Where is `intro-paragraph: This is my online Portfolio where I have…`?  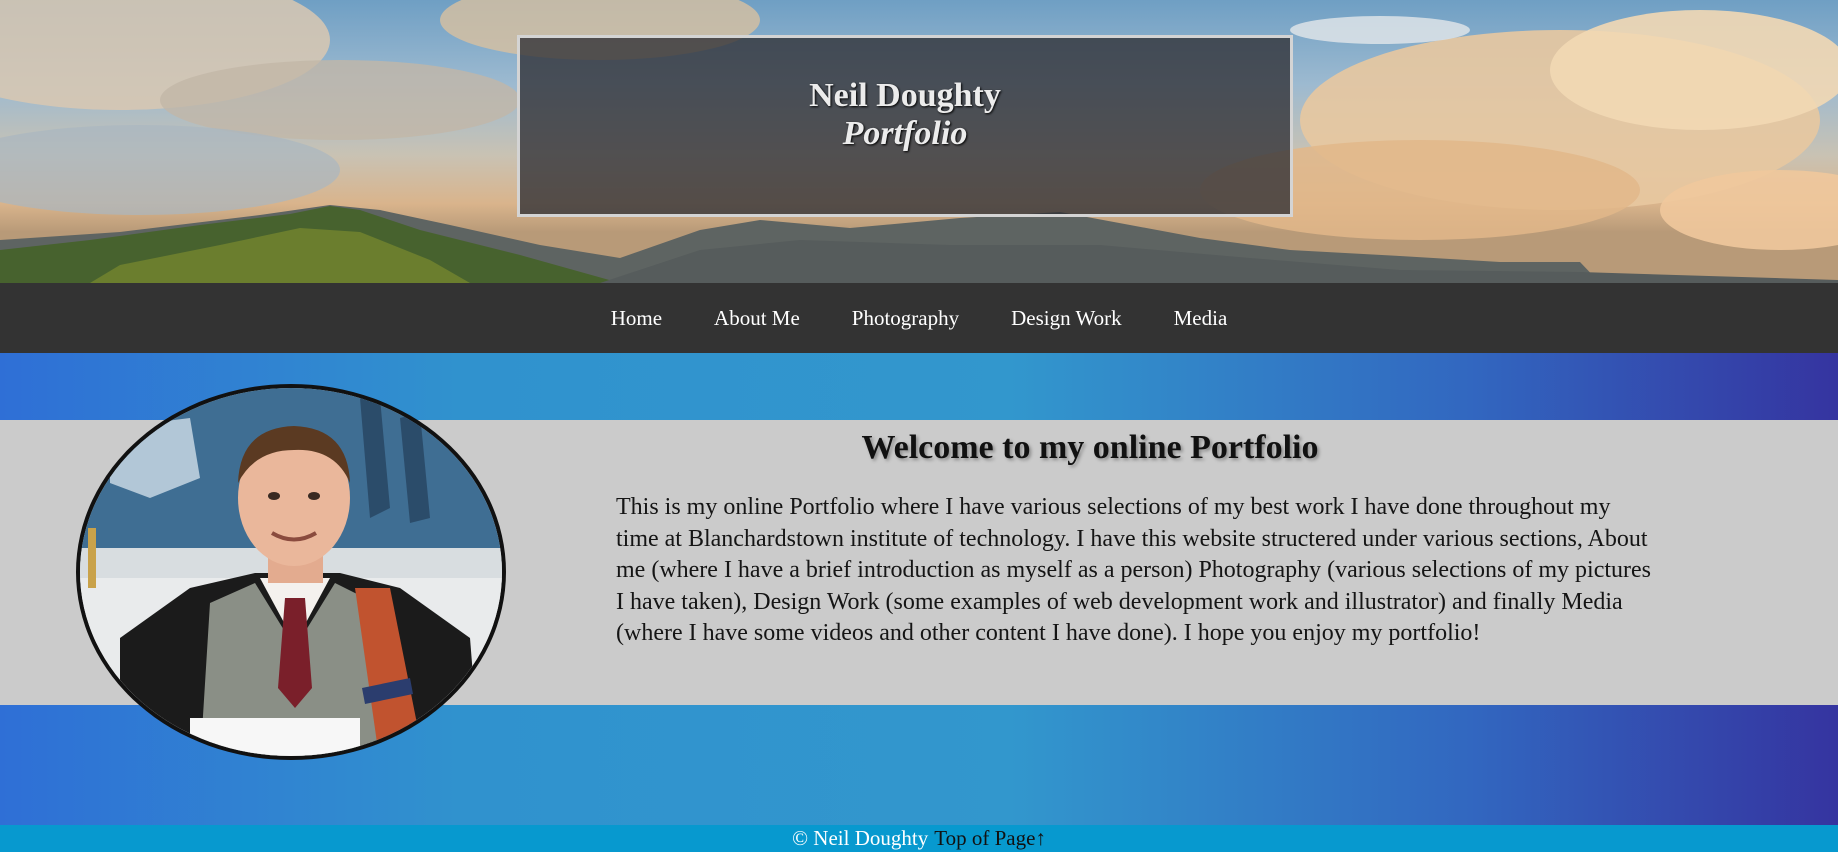 intro-paragraph: This is my online Portfolio where I have… is located at coordinates (1134, 570).